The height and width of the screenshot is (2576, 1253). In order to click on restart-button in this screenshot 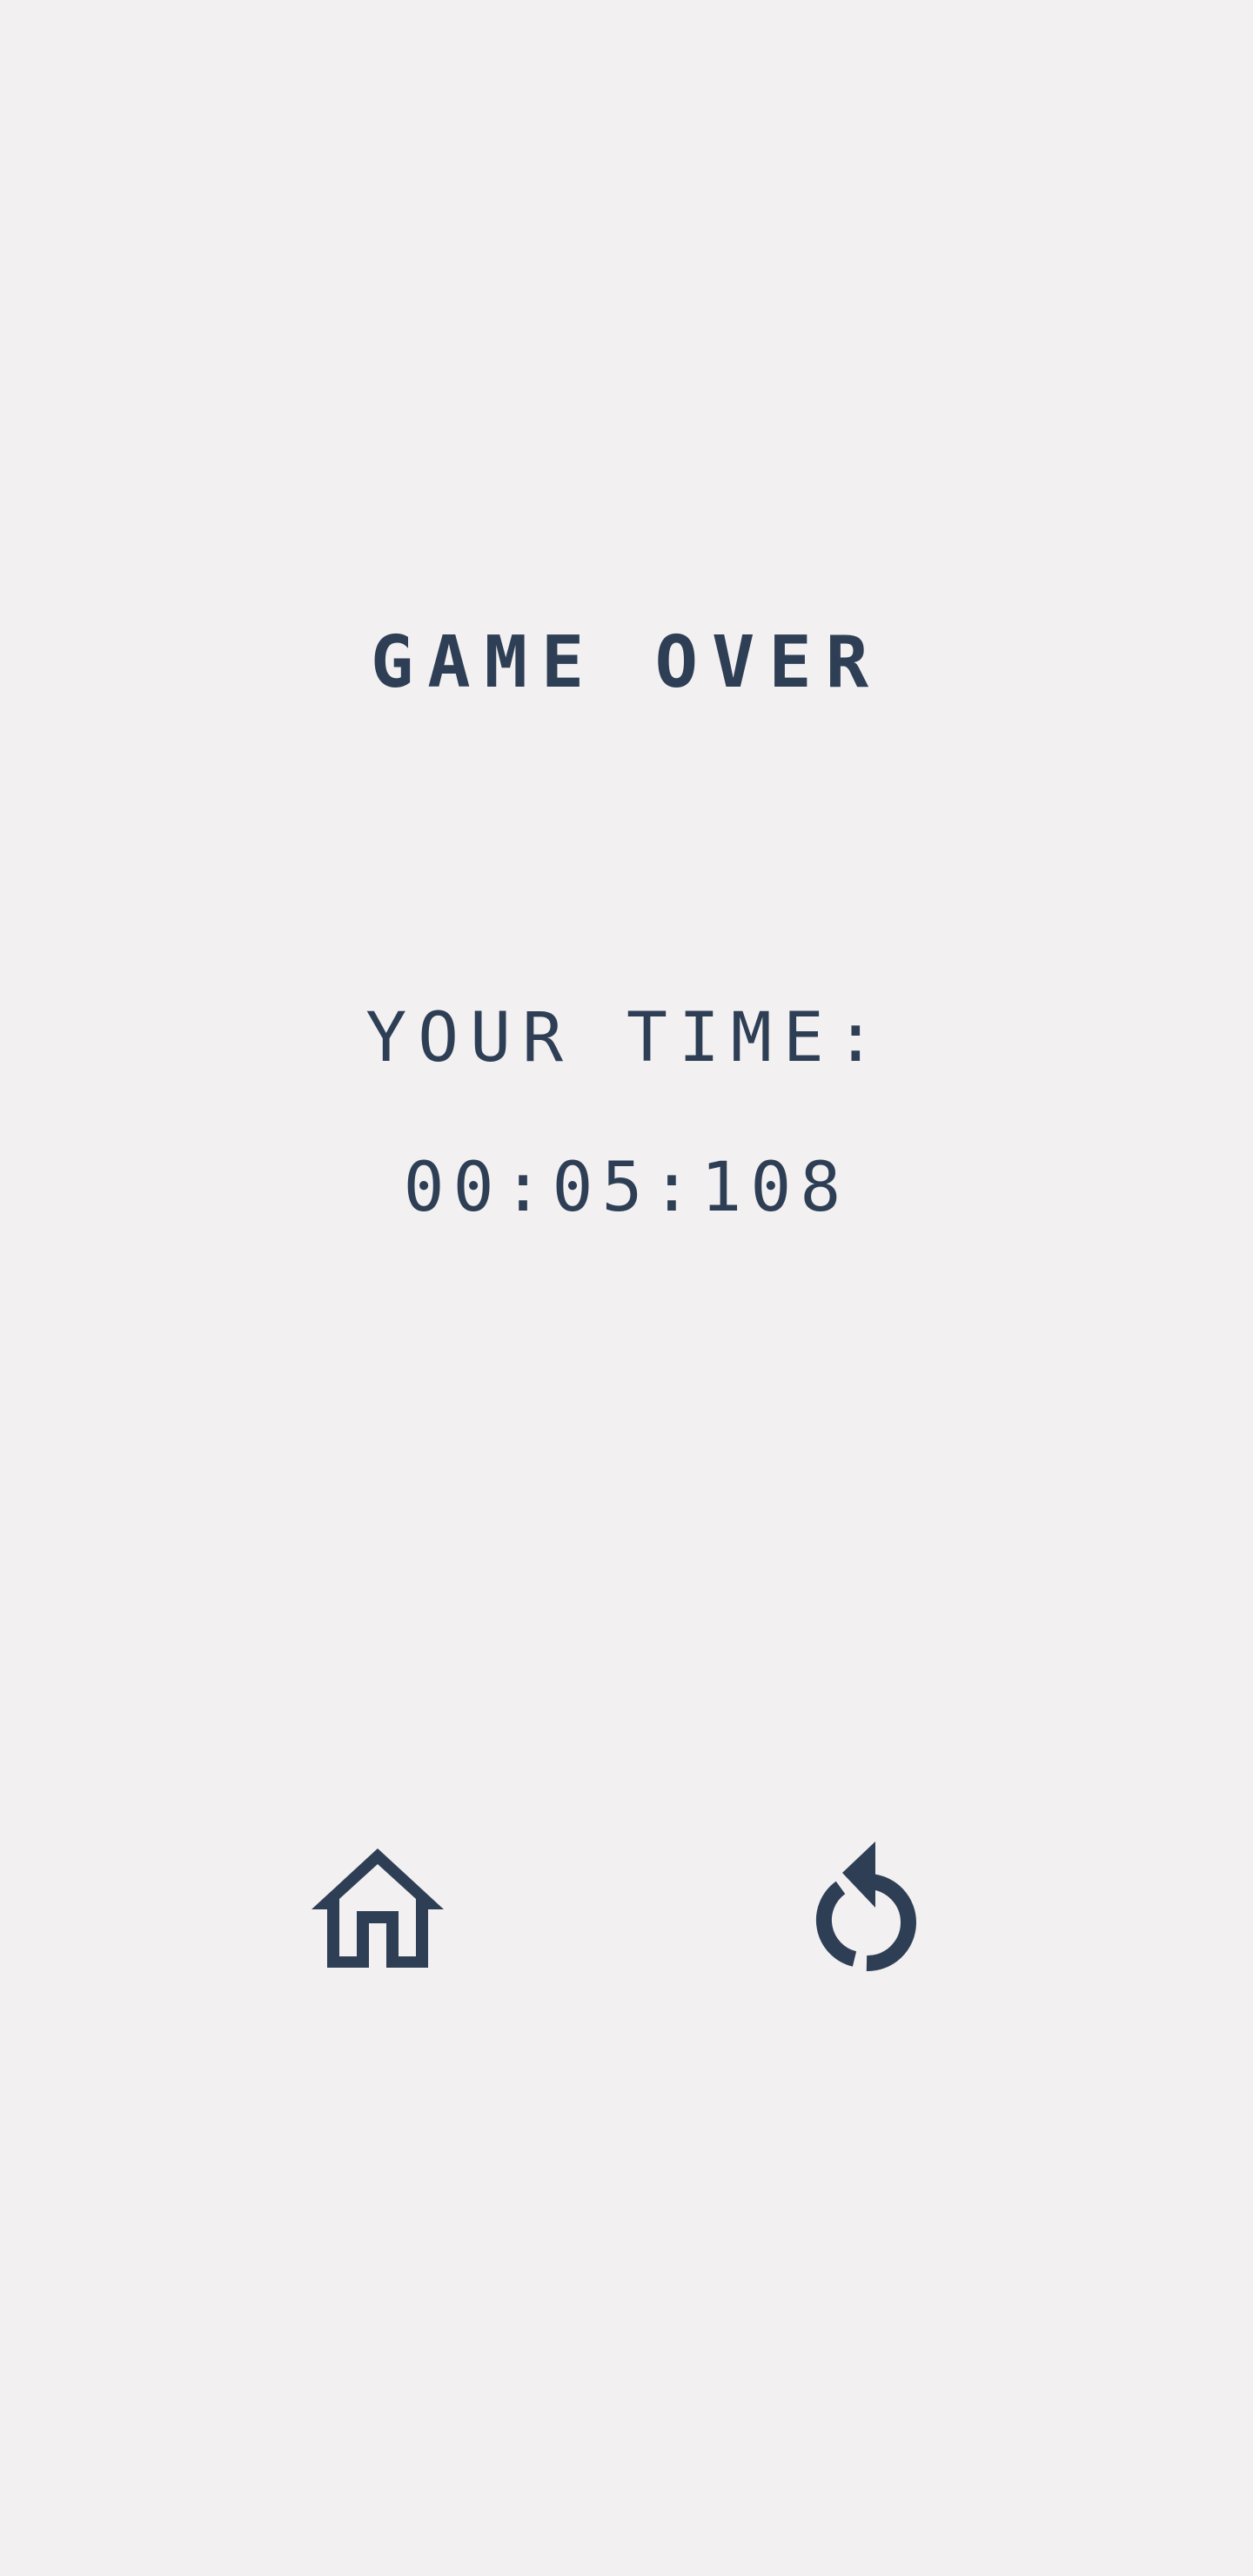, I will do `click(875, 1910)`.